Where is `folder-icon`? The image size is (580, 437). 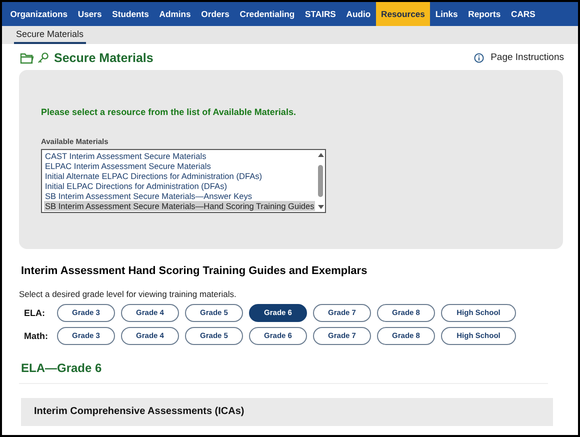
folder-icon is located at coordinates (27, 58).